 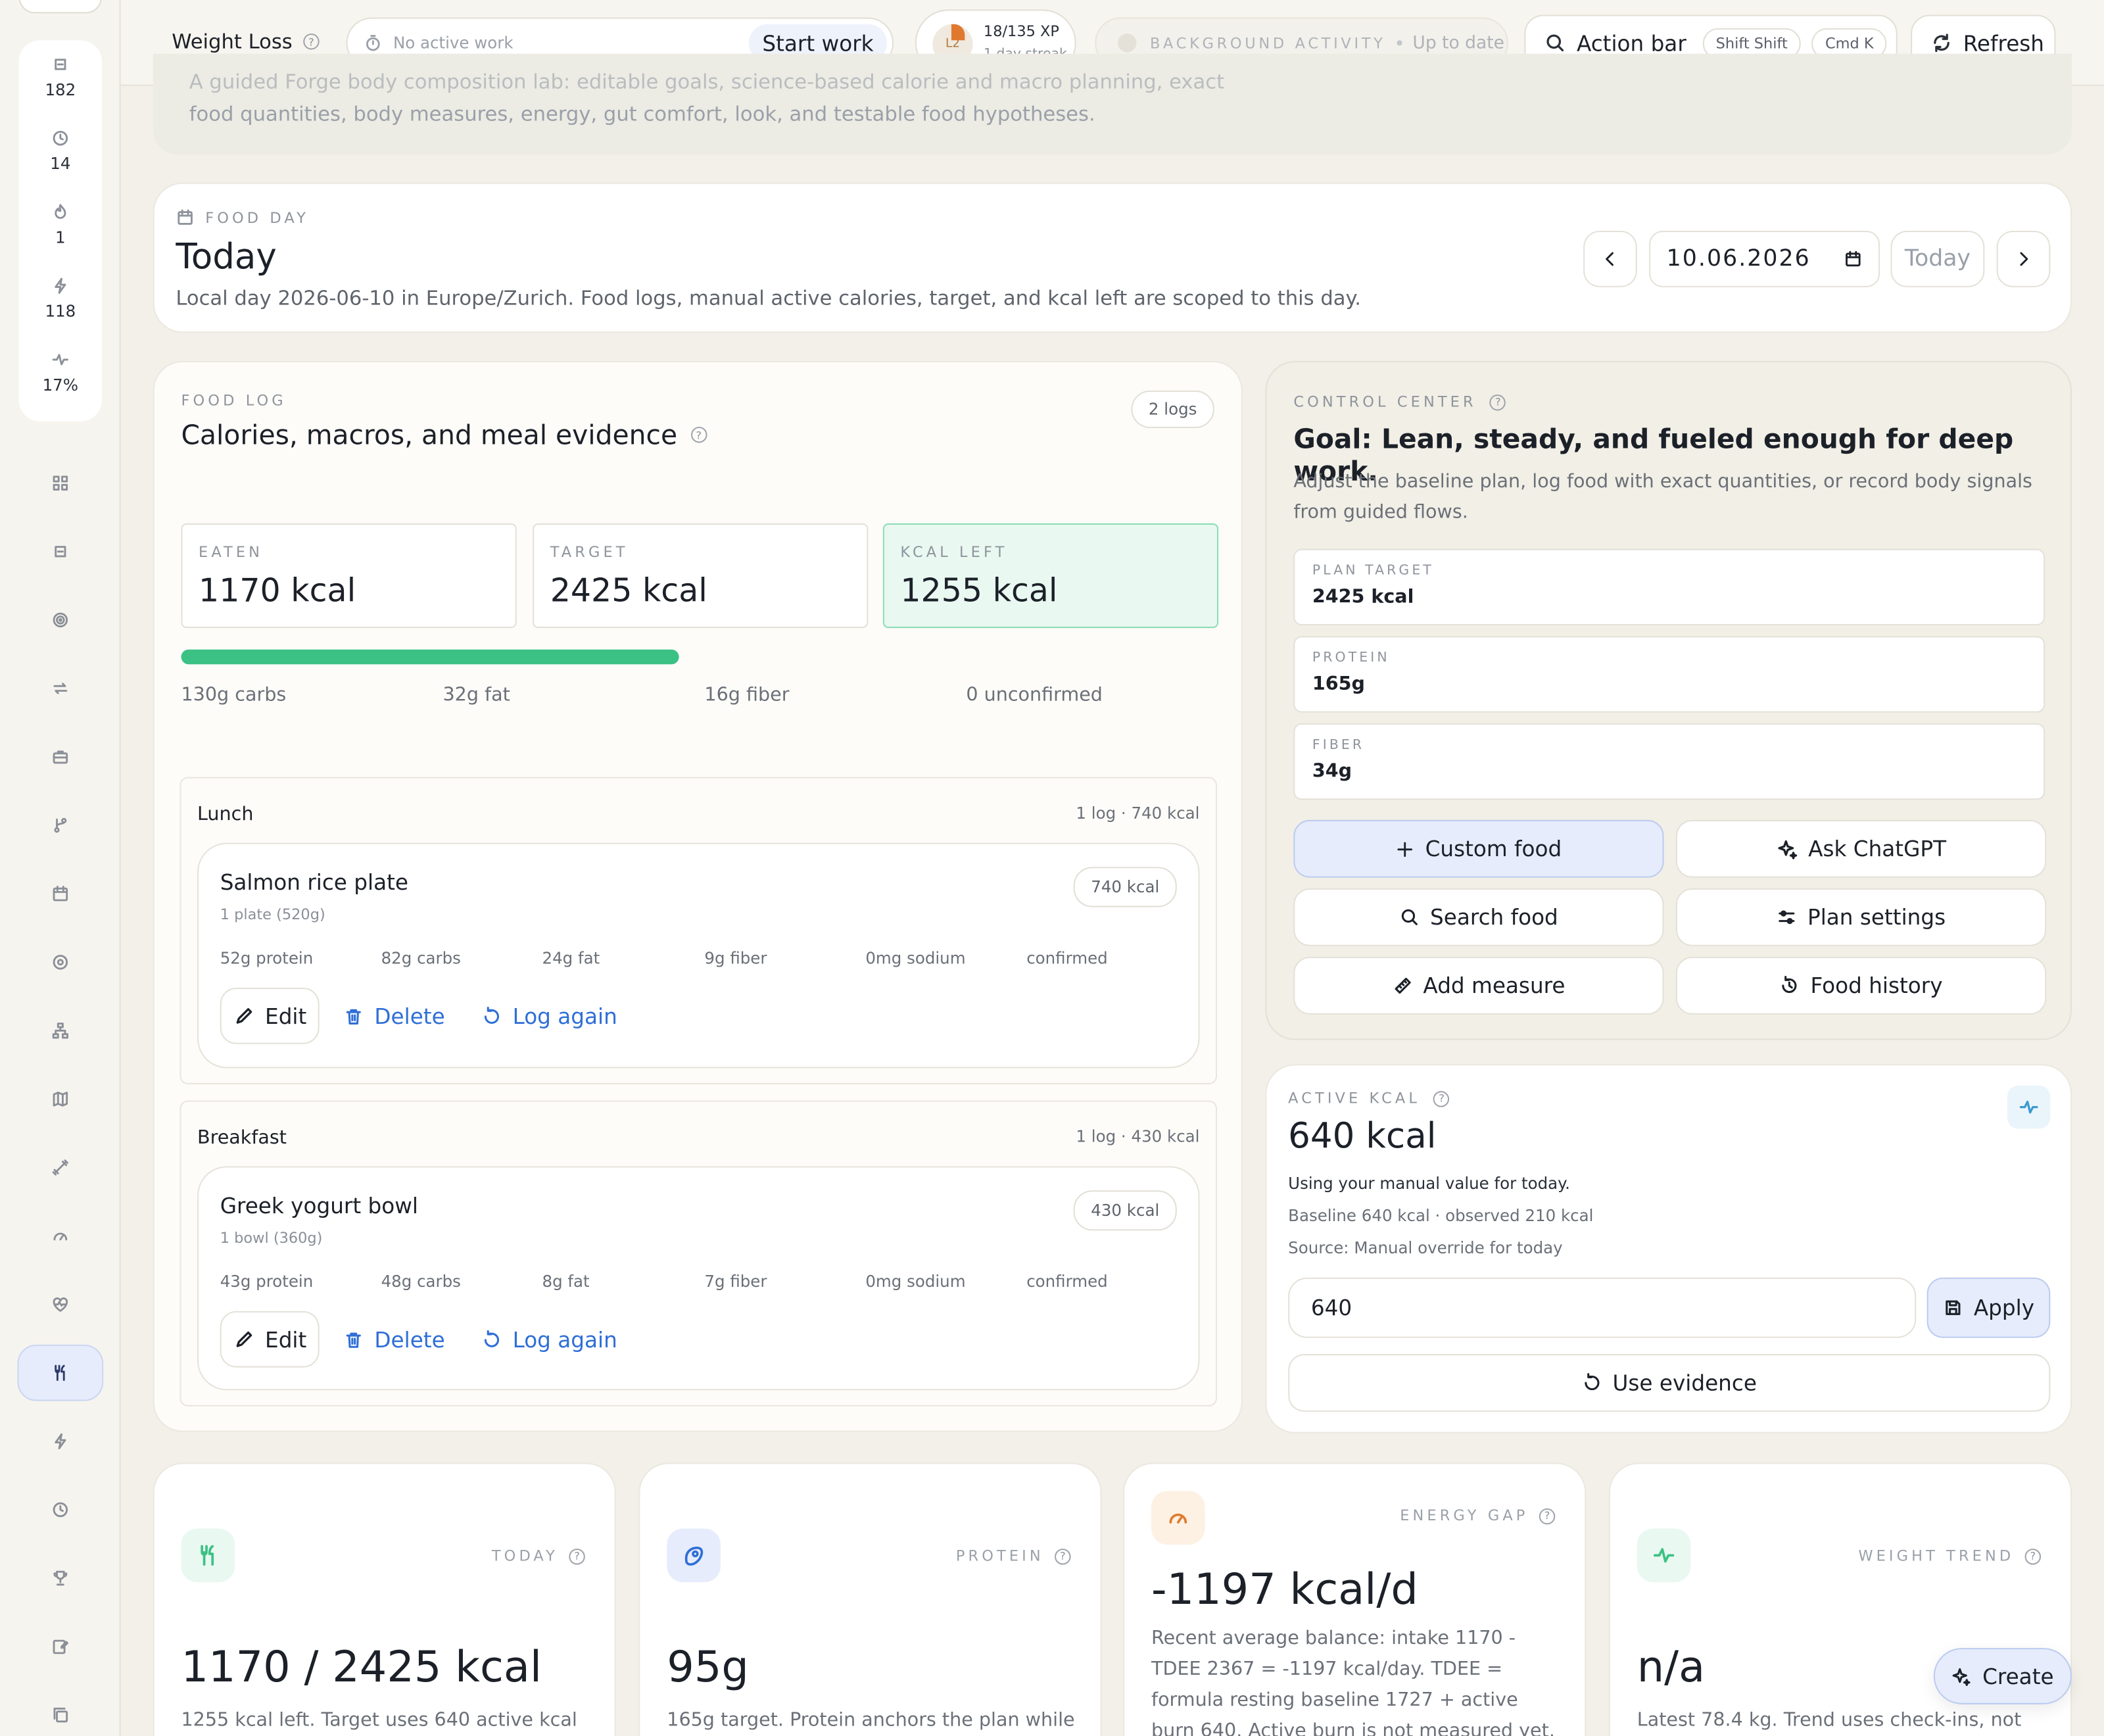 I want to click on gauge-icon, so click(x=1178, y=1518).